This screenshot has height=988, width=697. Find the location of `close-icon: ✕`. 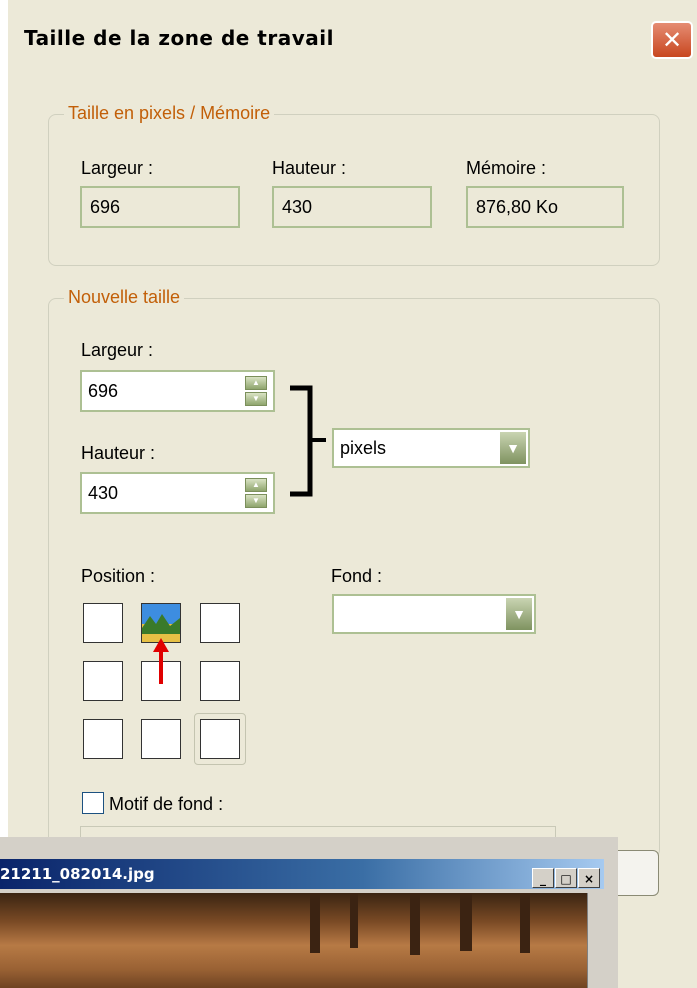

close-icon: ✕ is located at coordinates (672, 40).